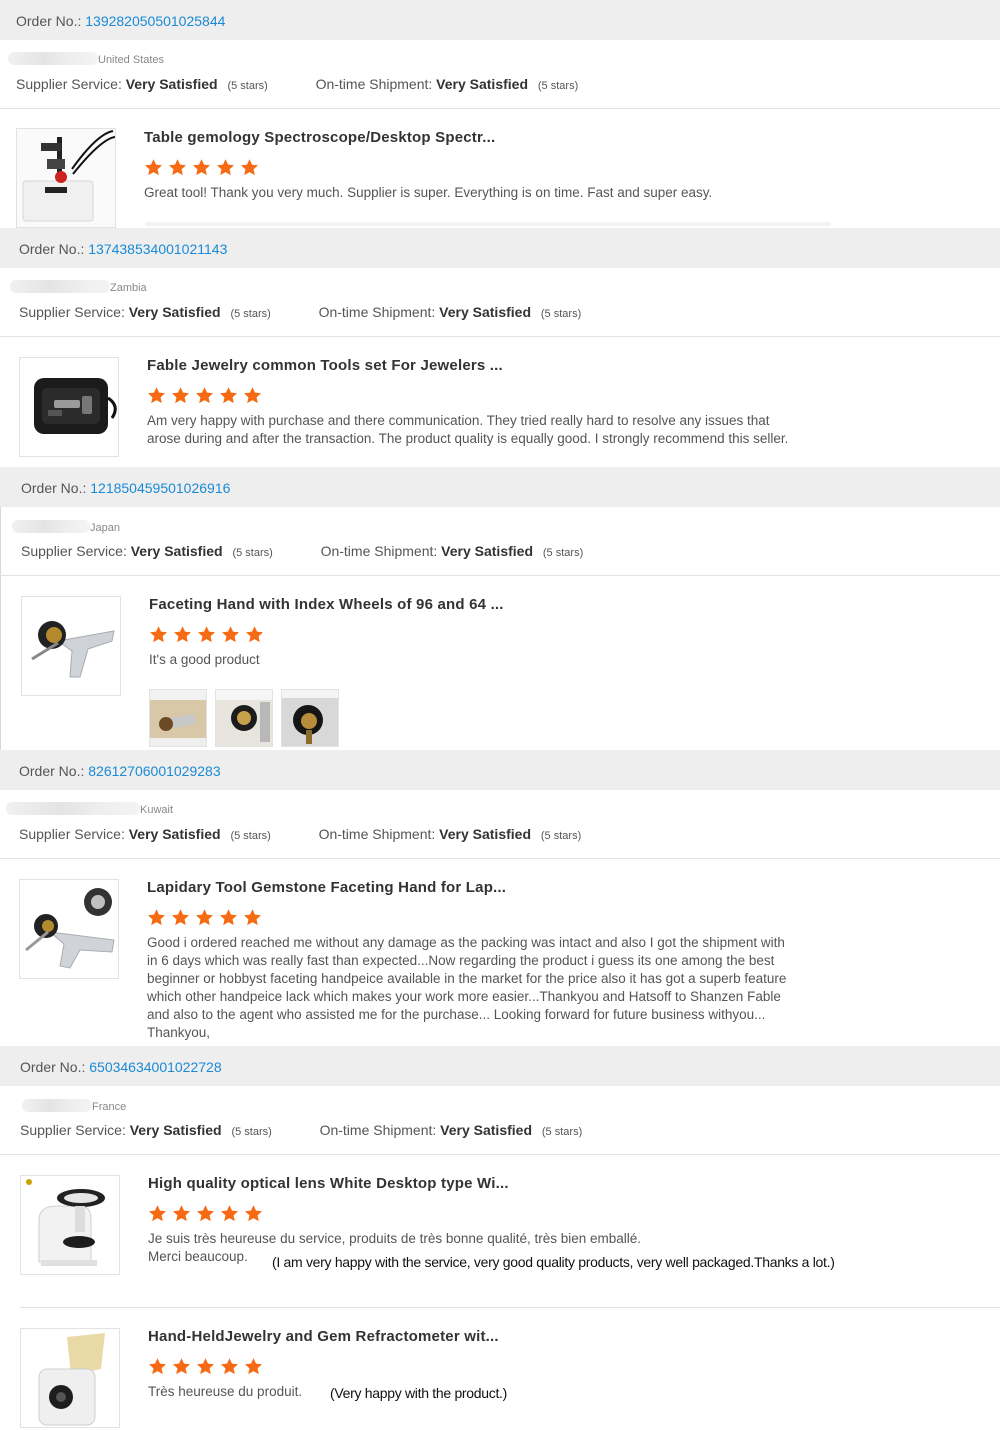 The height and width of the screenshot is (1430, 1000). What do you see at coordinates (500, 248) in the screenshot?
I see `order-header: Order No.: 137438534001021143` at bounding box center [500, 248].